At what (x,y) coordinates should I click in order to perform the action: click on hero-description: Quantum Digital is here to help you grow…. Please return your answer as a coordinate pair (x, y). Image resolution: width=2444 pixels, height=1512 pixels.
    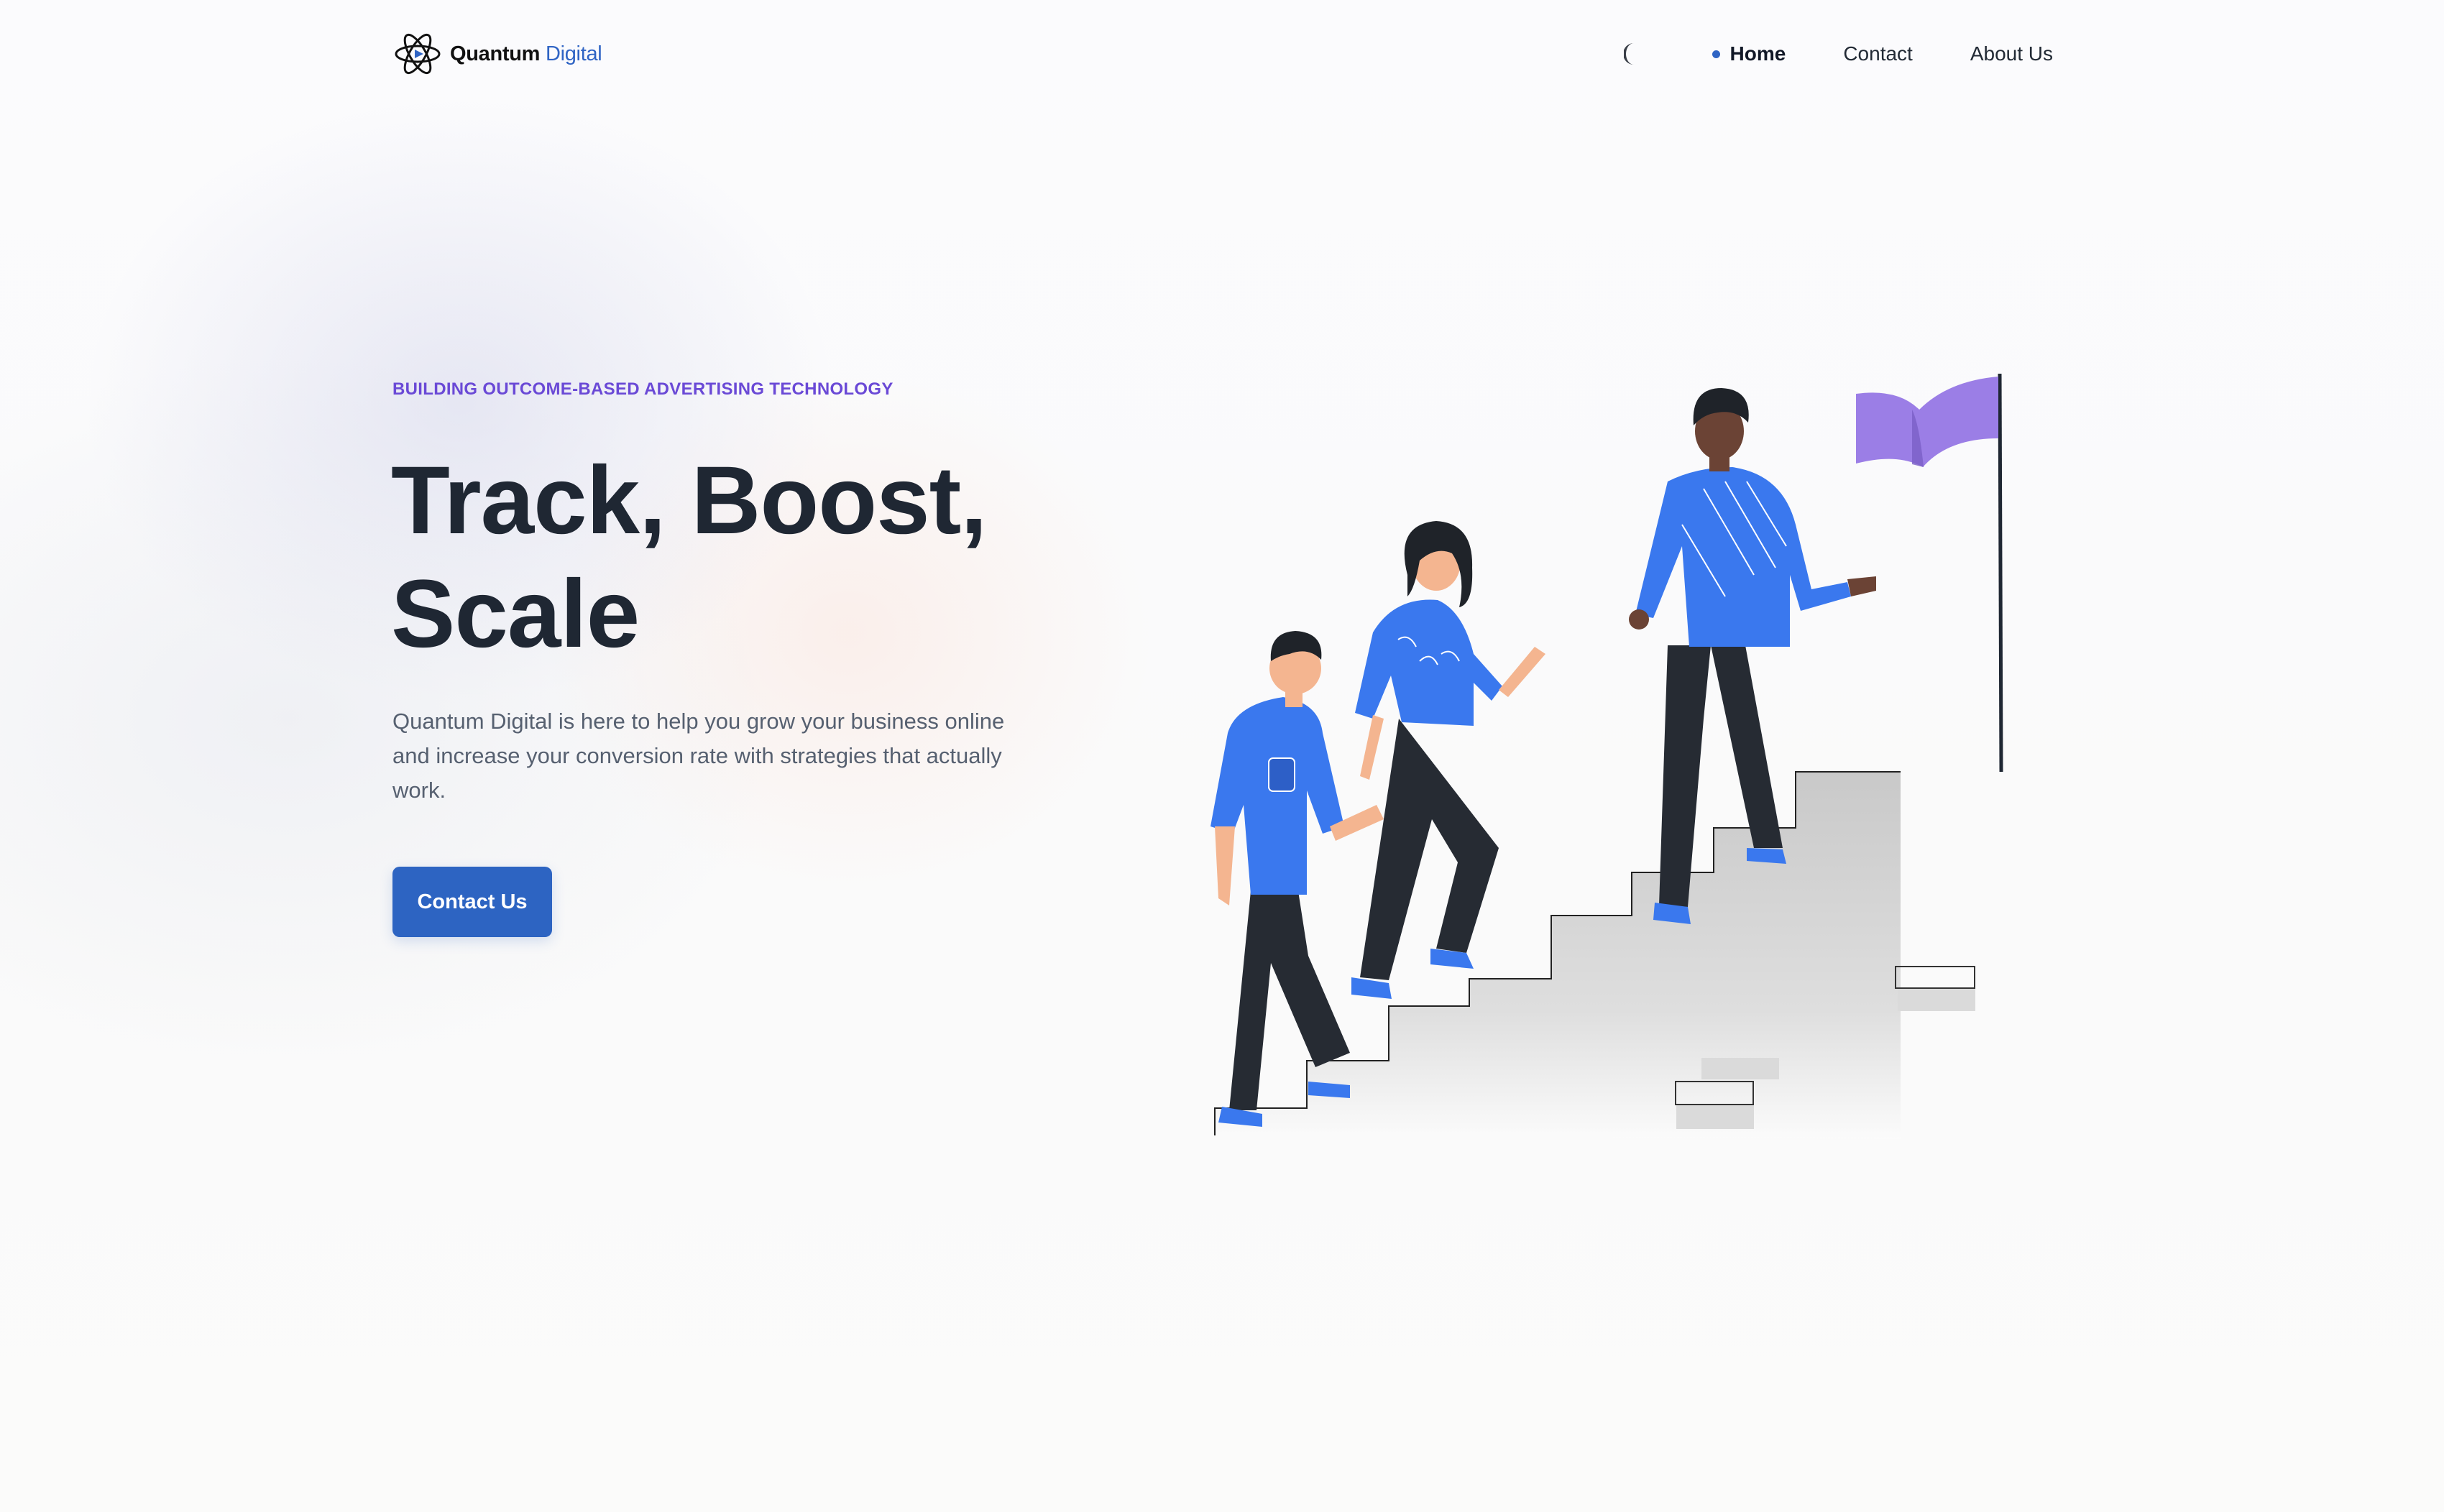
    Looking at the image, I should click on (699, 756).